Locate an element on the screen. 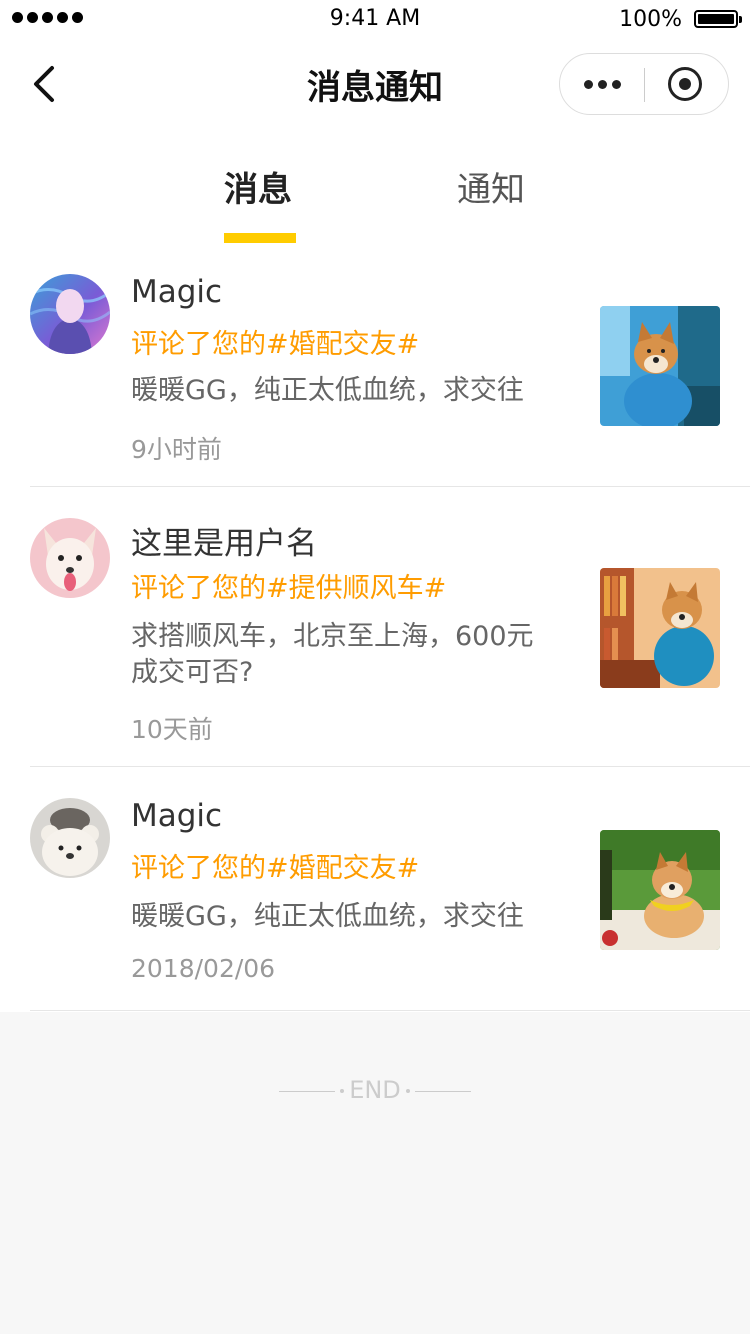 The height and width of the screenshot is (1334, 750). battery-icon is located at coordinates (718, 19).